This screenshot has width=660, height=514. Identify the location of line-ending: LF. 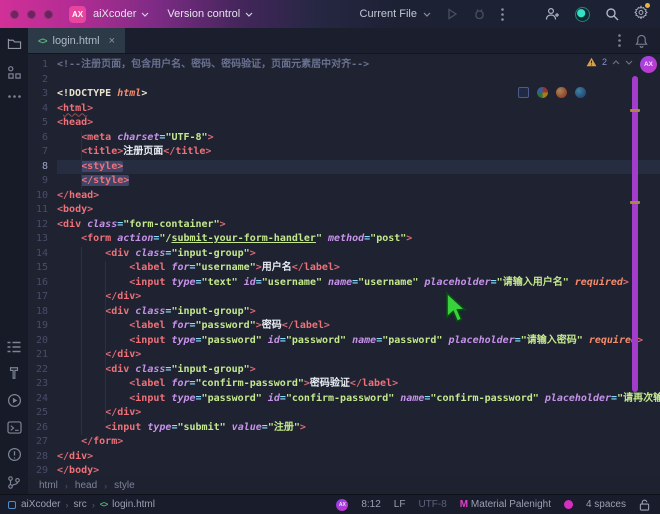
(400, 504).